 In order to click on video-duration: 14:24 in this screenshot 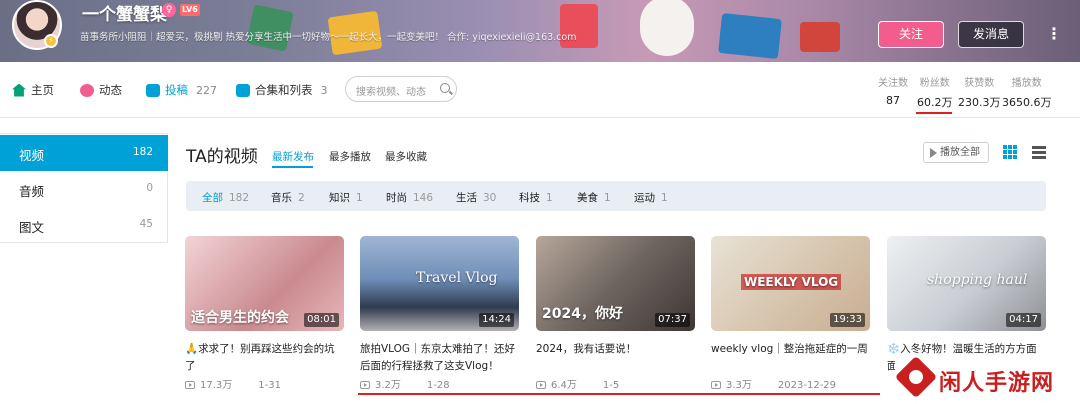, I will do `click(496, 320)`.